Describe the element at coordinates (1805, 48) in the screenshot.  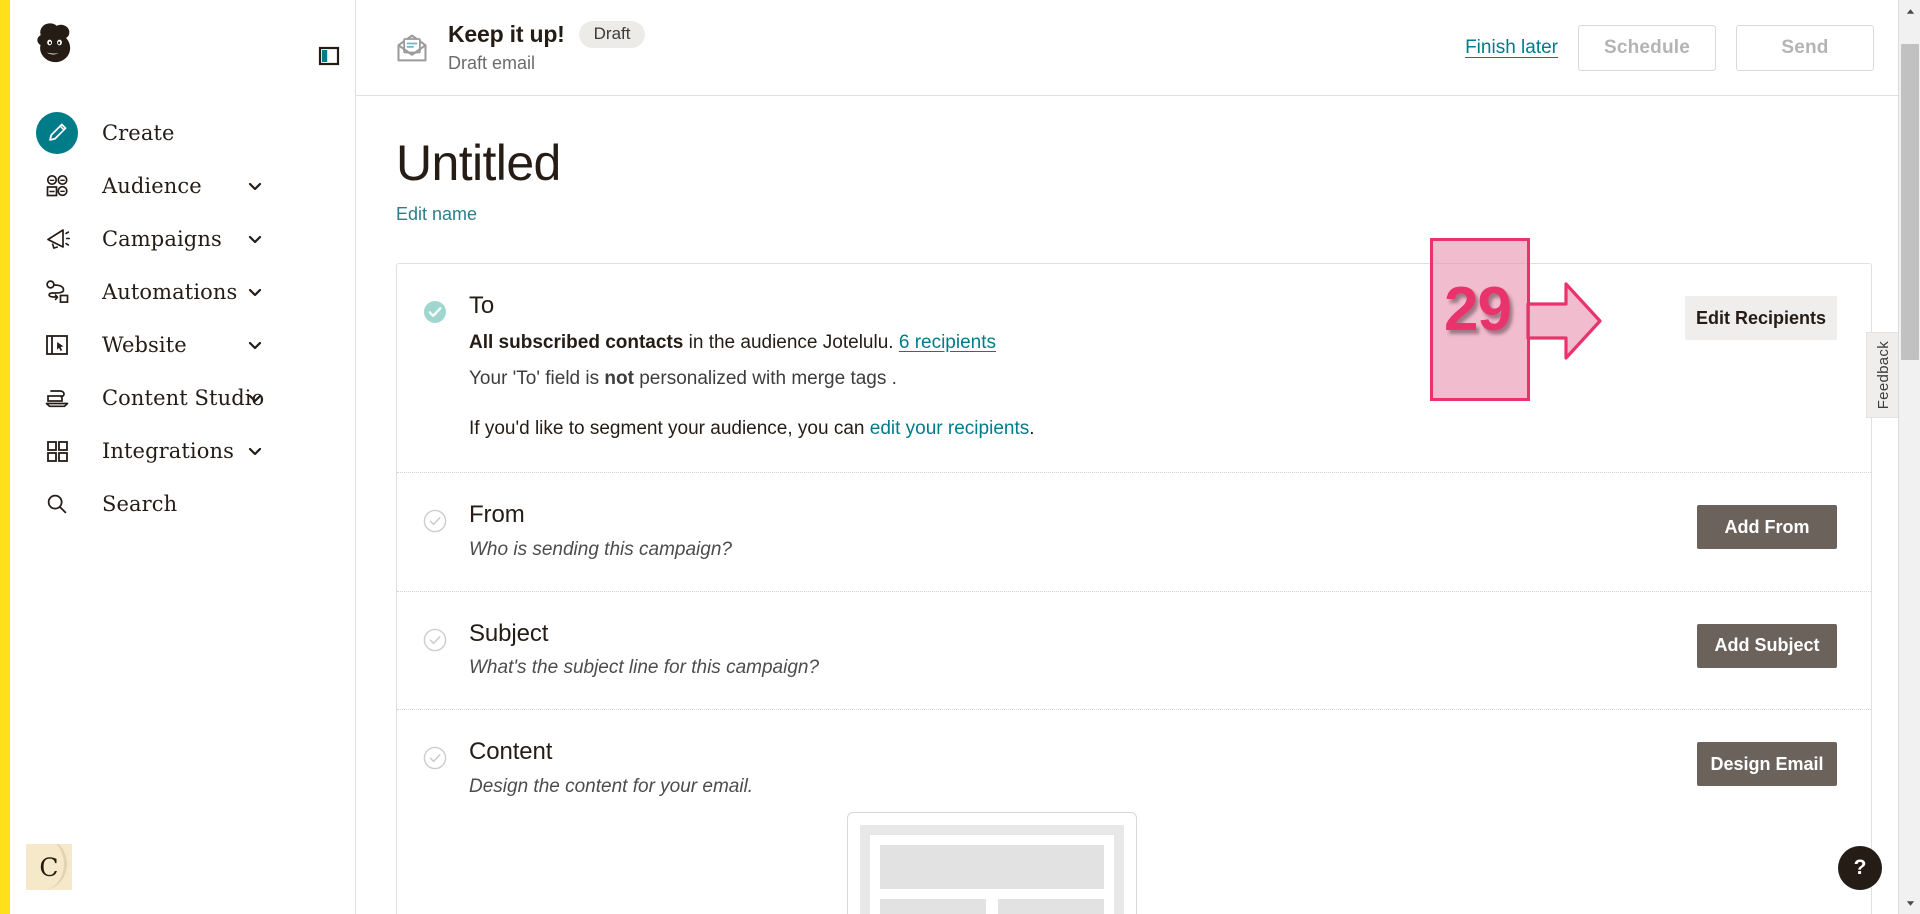
I see `send-button: Send` at that location.